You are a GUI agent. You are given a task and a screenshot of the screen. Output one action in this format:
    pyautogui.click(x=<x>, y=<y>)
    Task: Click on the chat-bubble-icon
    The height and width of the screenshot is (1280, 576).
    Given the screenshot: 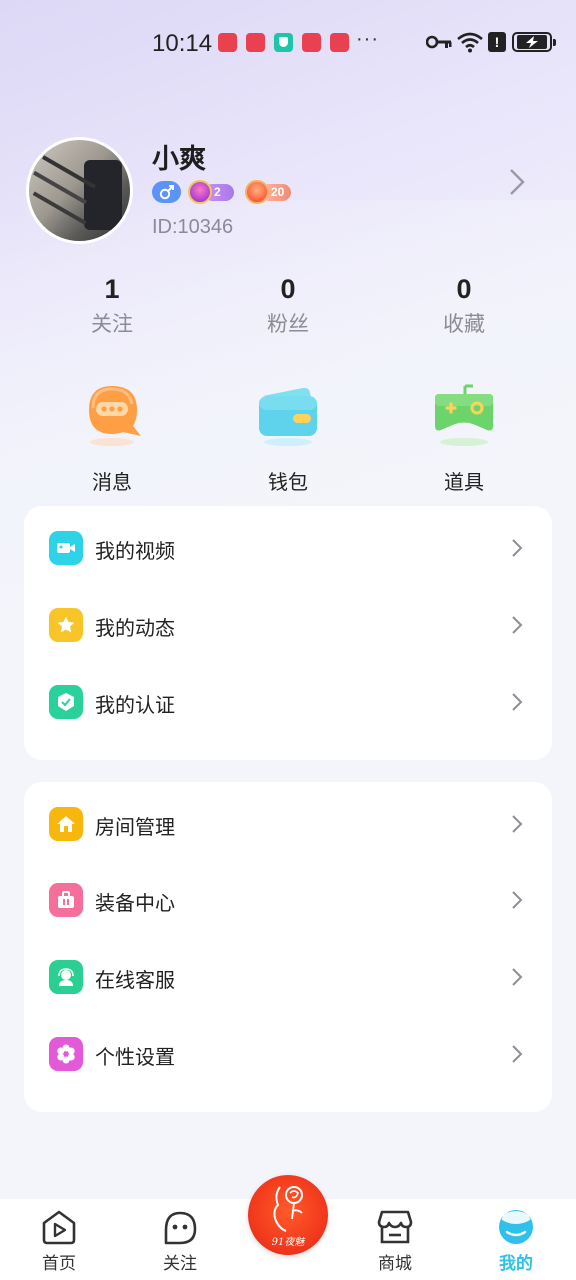 What is the action you would take?
    pyautogui.click(x=112, y=415)
    